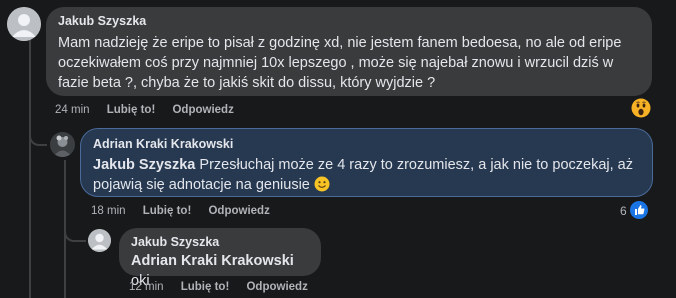 The width and height of the screenshot is (676, 298). Describe the element at coordinates (366, 144) in the screenshot. I see `comment-author: Adrian Kraki Krakowski` at that location.